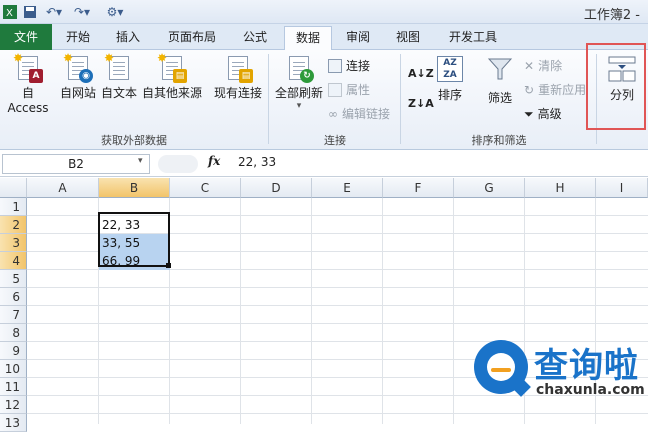 The image size is (648, 432). Describe the element at coordinates (237, 93) in the screenshot. I see `existing-connections-label: 现有连接` at that location.